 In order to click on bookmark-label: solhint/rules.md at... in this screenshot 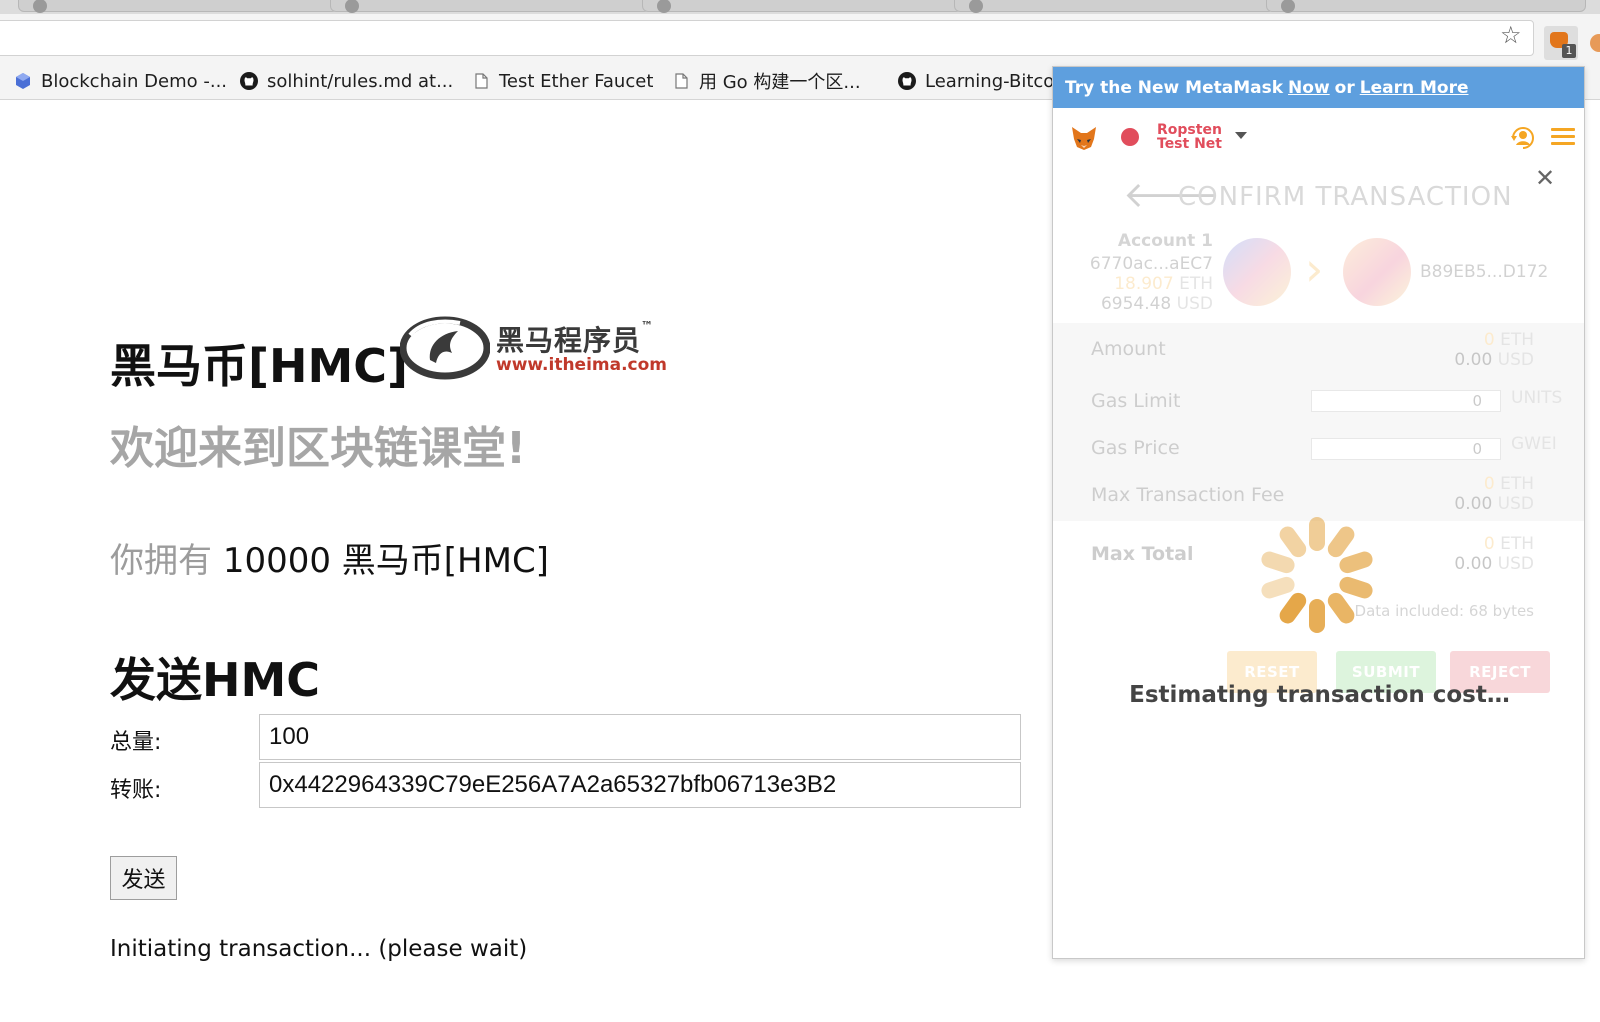, I will do `click(360, 81)`.